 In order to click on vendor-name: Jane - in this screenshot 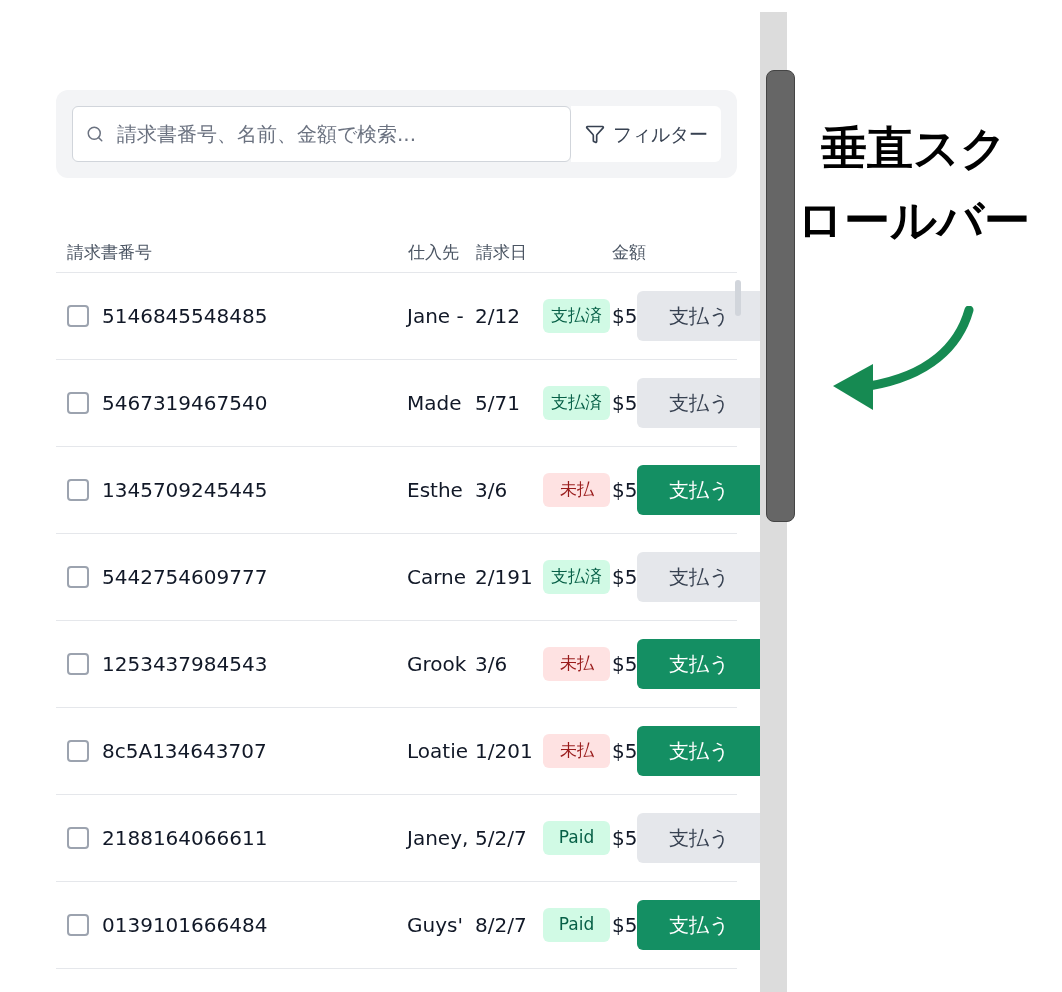, I will do `click(436, 316)`.